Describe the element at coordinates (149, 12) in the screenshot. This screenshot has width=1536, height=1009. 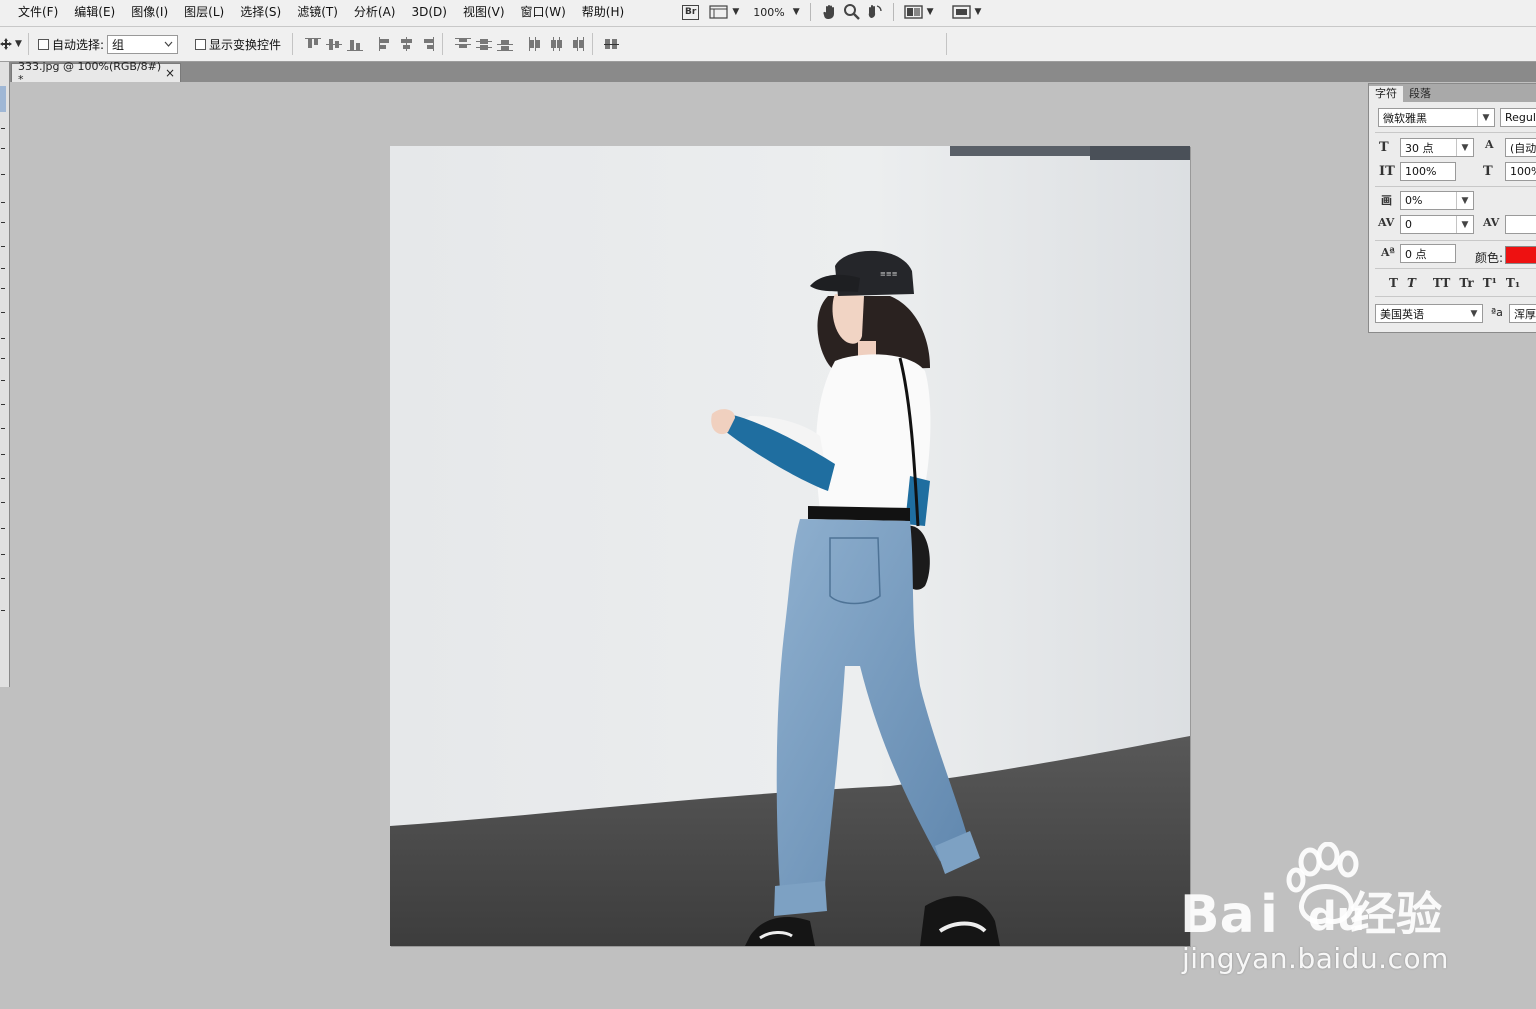
I see `menu-image: 图像(I)` at that location.